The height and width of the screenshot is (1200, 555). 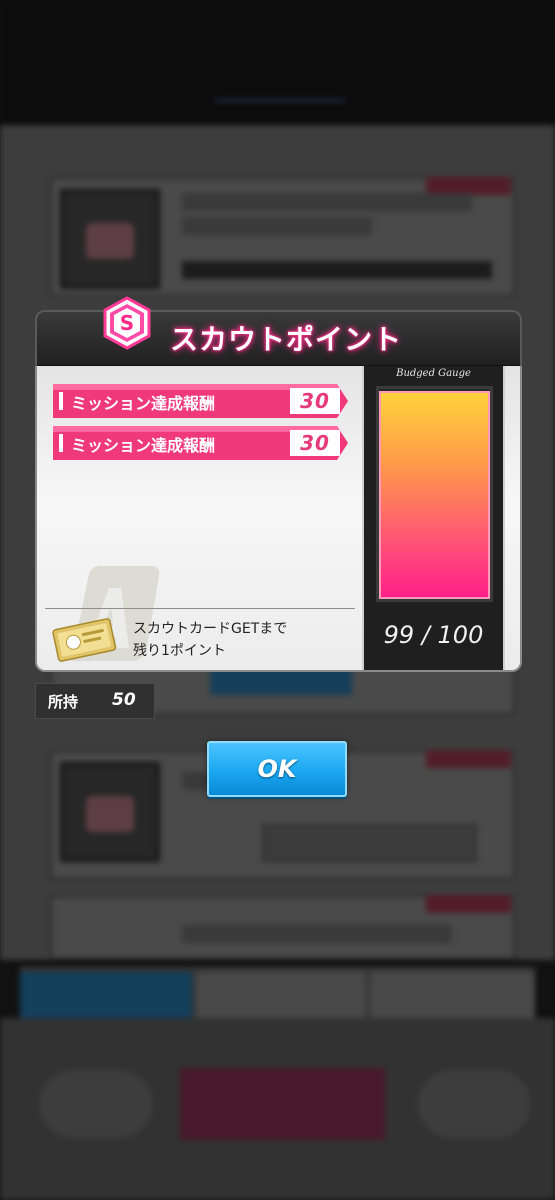 I want to click on ok-button-label: OK, so click(x=277, y=769).